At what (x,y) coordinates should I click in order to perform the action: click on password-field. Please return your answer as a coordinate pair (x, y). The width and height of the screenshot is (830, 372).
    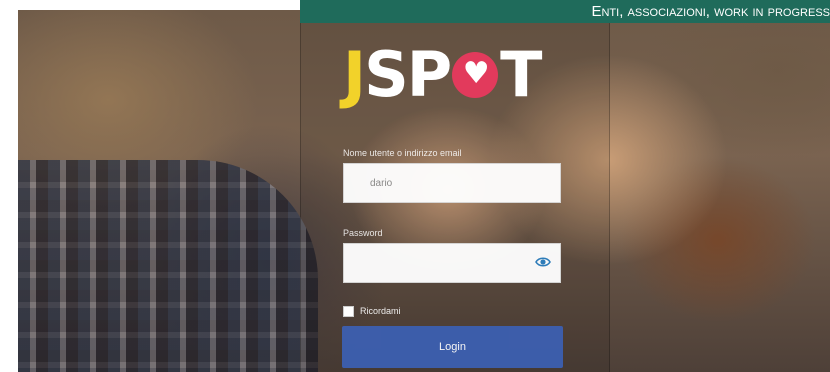
    Looking at the image, I should click on (452, 263).